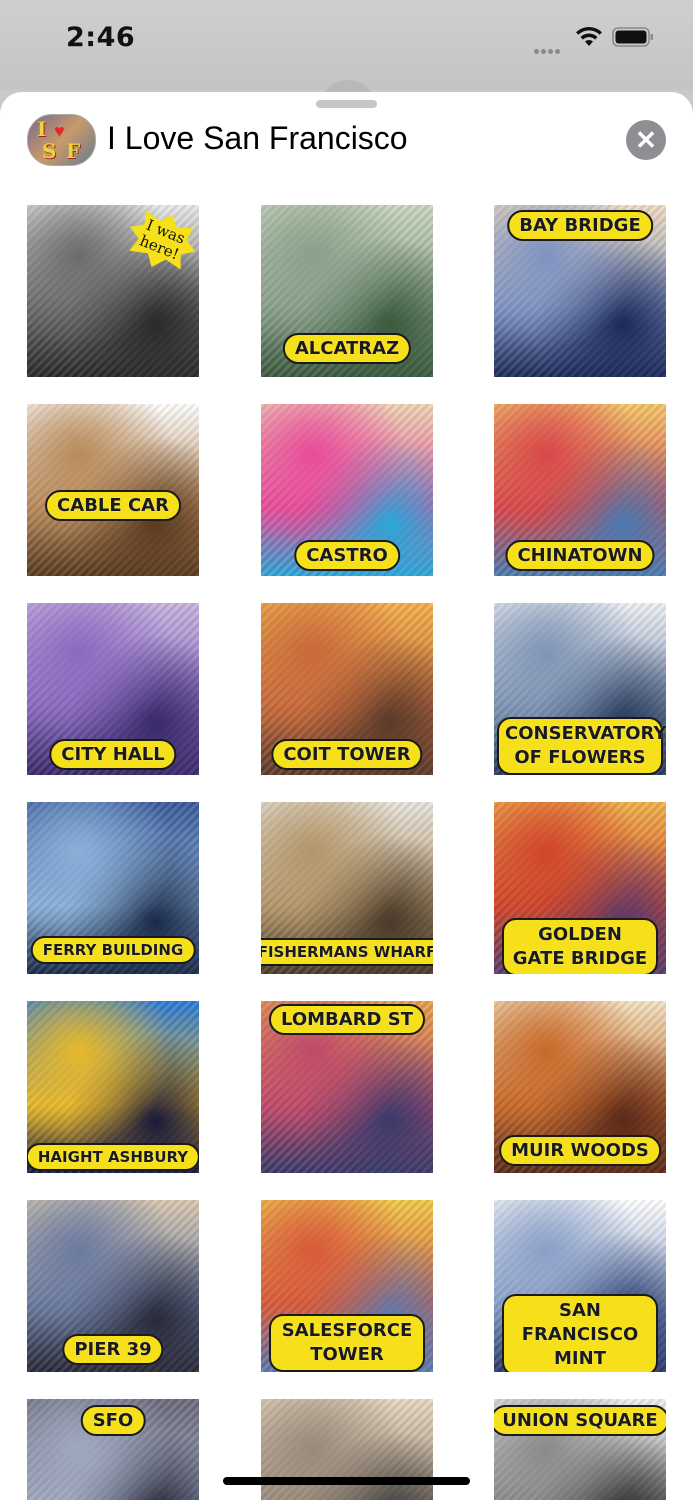 The width and height of the screenshot is (693, 1500). What do you see at coordinates (347, 348) in the screenshot?
I see `sticker-label: ALCATRAZ` at bounding box center [347, 348].